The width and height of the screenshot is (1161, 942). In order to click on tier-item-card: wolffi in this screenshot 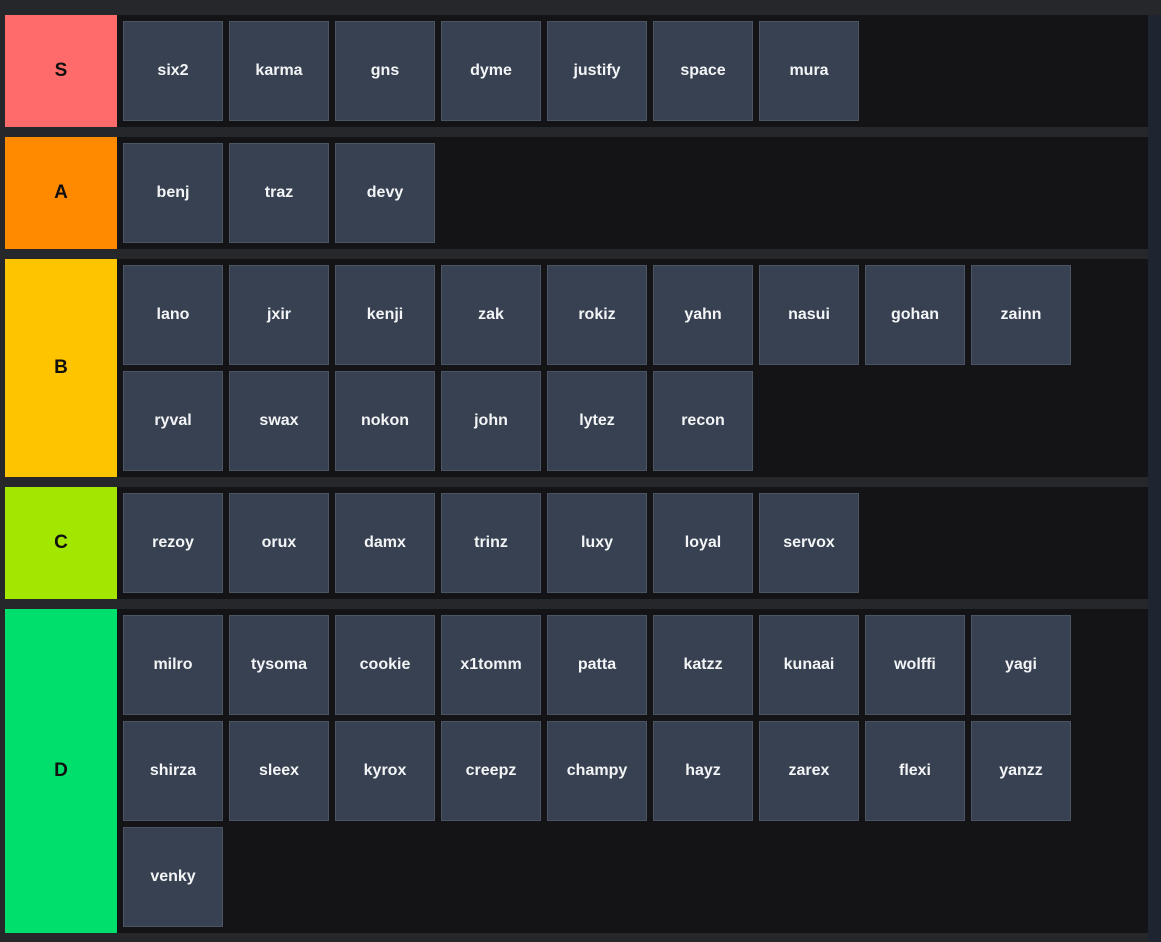, I will do `click(915, 665)`.